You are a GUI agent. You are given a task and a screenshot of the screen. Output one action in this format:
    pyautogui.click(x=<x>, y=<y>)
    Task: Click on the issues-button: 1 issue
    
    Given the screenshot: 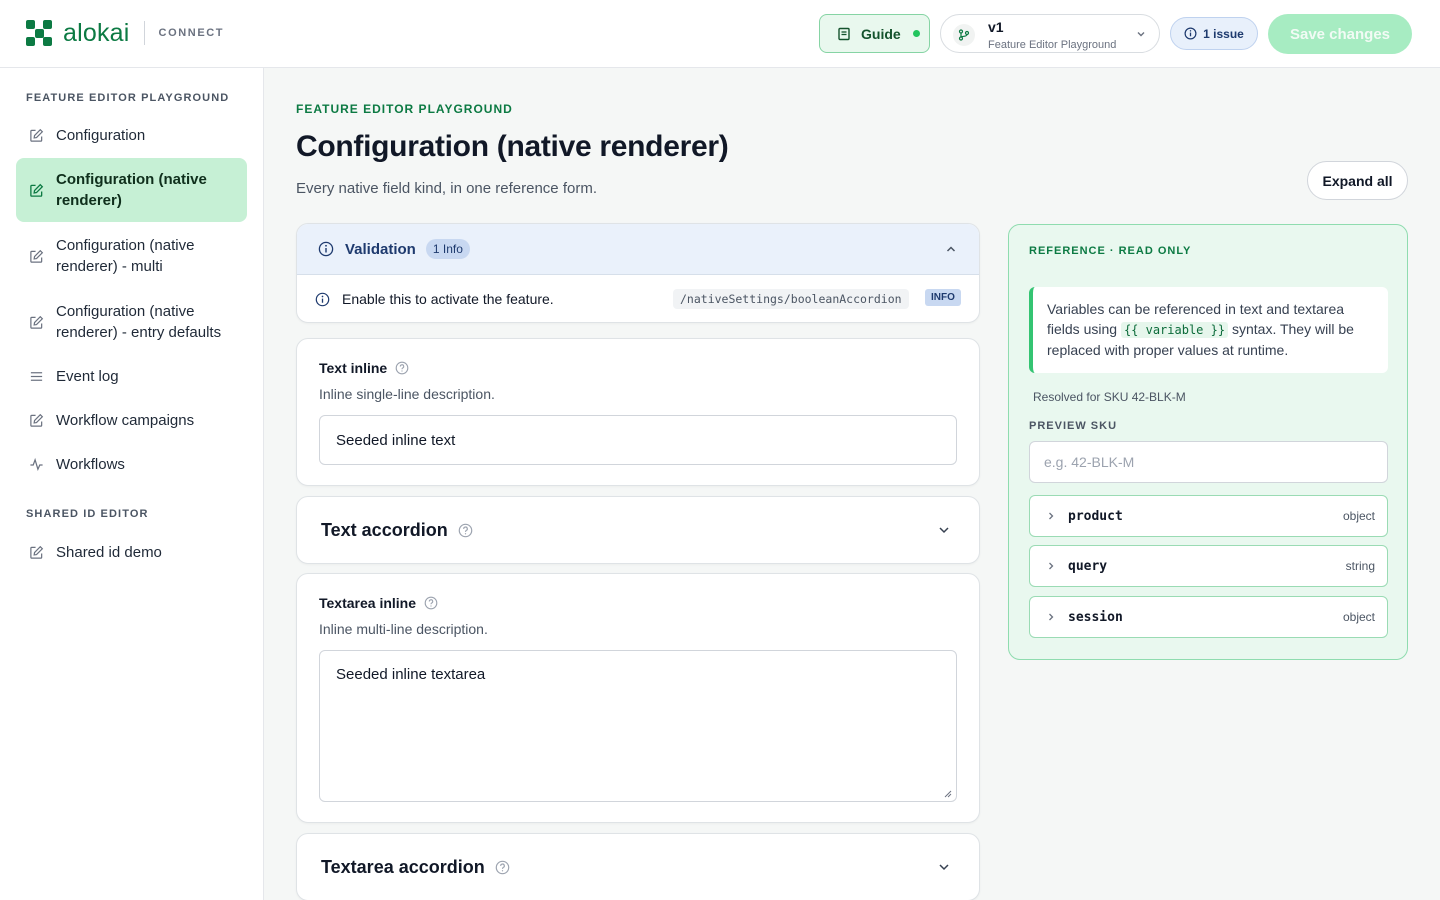 What is the action you would take?
    pyautogui.click(x=1214, y=33)
    